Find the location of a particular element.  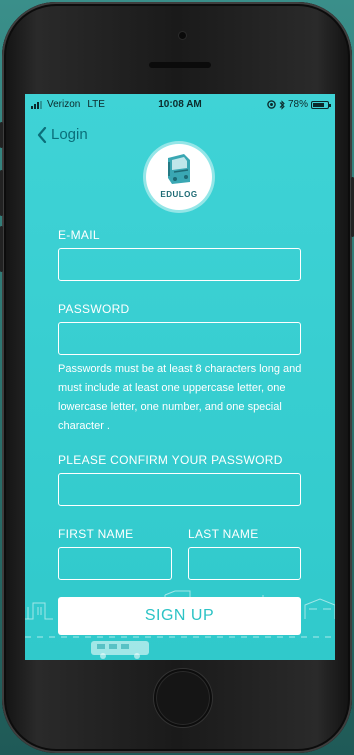

email-label: E-MAIL is located at coordinates (79, 235).